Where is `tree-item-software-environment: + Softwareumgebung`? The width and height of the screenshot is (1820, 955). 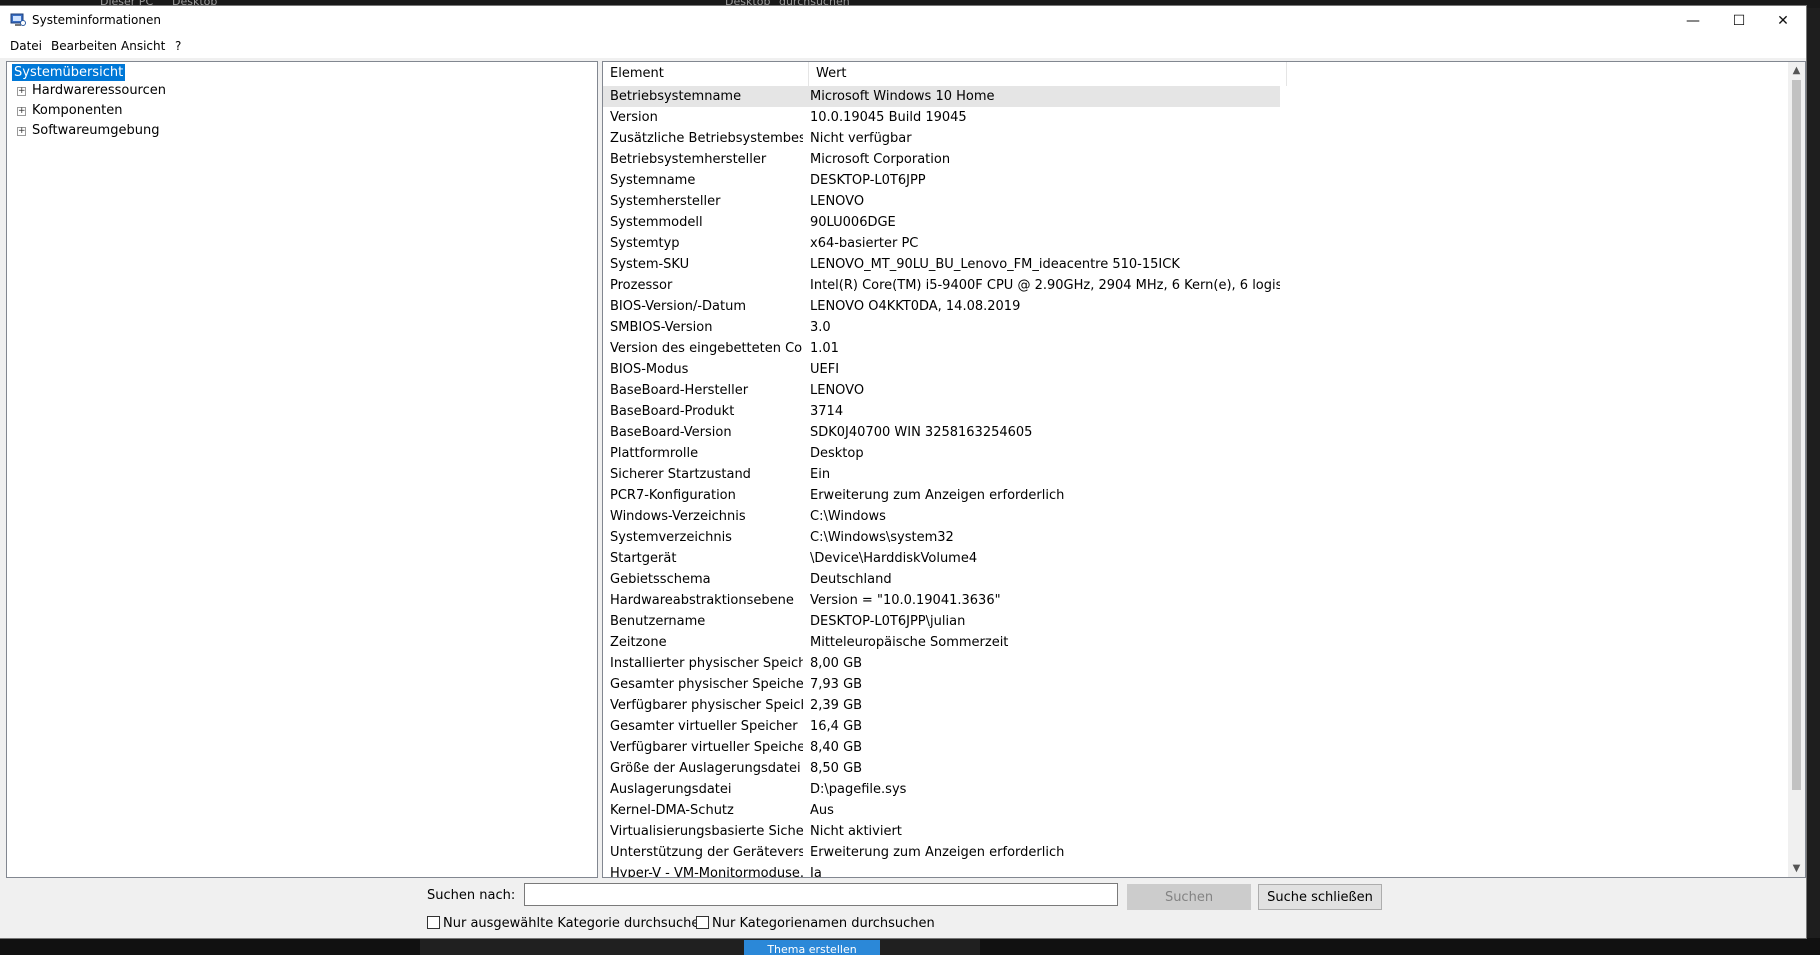
tree-item-software-environment: + Softwareumgebung is located at coordinates (107, 131).